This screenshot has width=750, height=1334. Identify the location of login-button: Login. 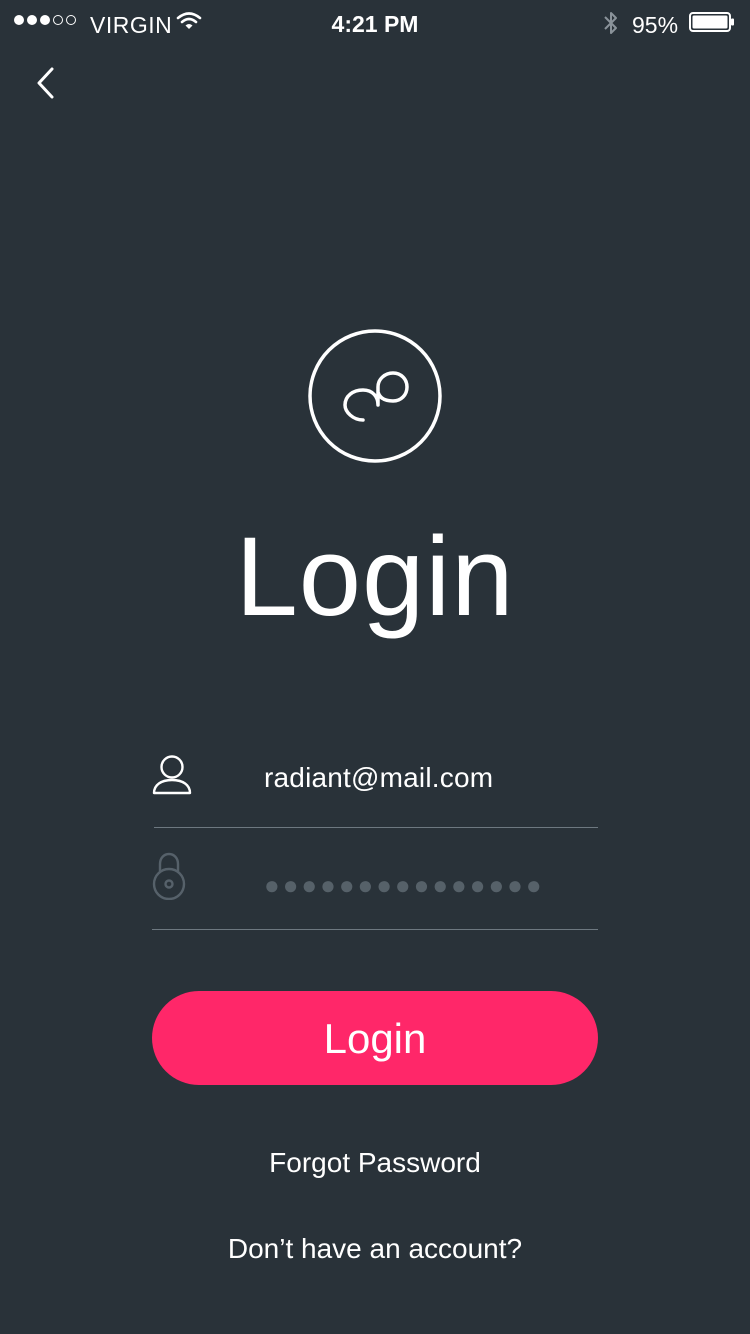
(375, 1038).